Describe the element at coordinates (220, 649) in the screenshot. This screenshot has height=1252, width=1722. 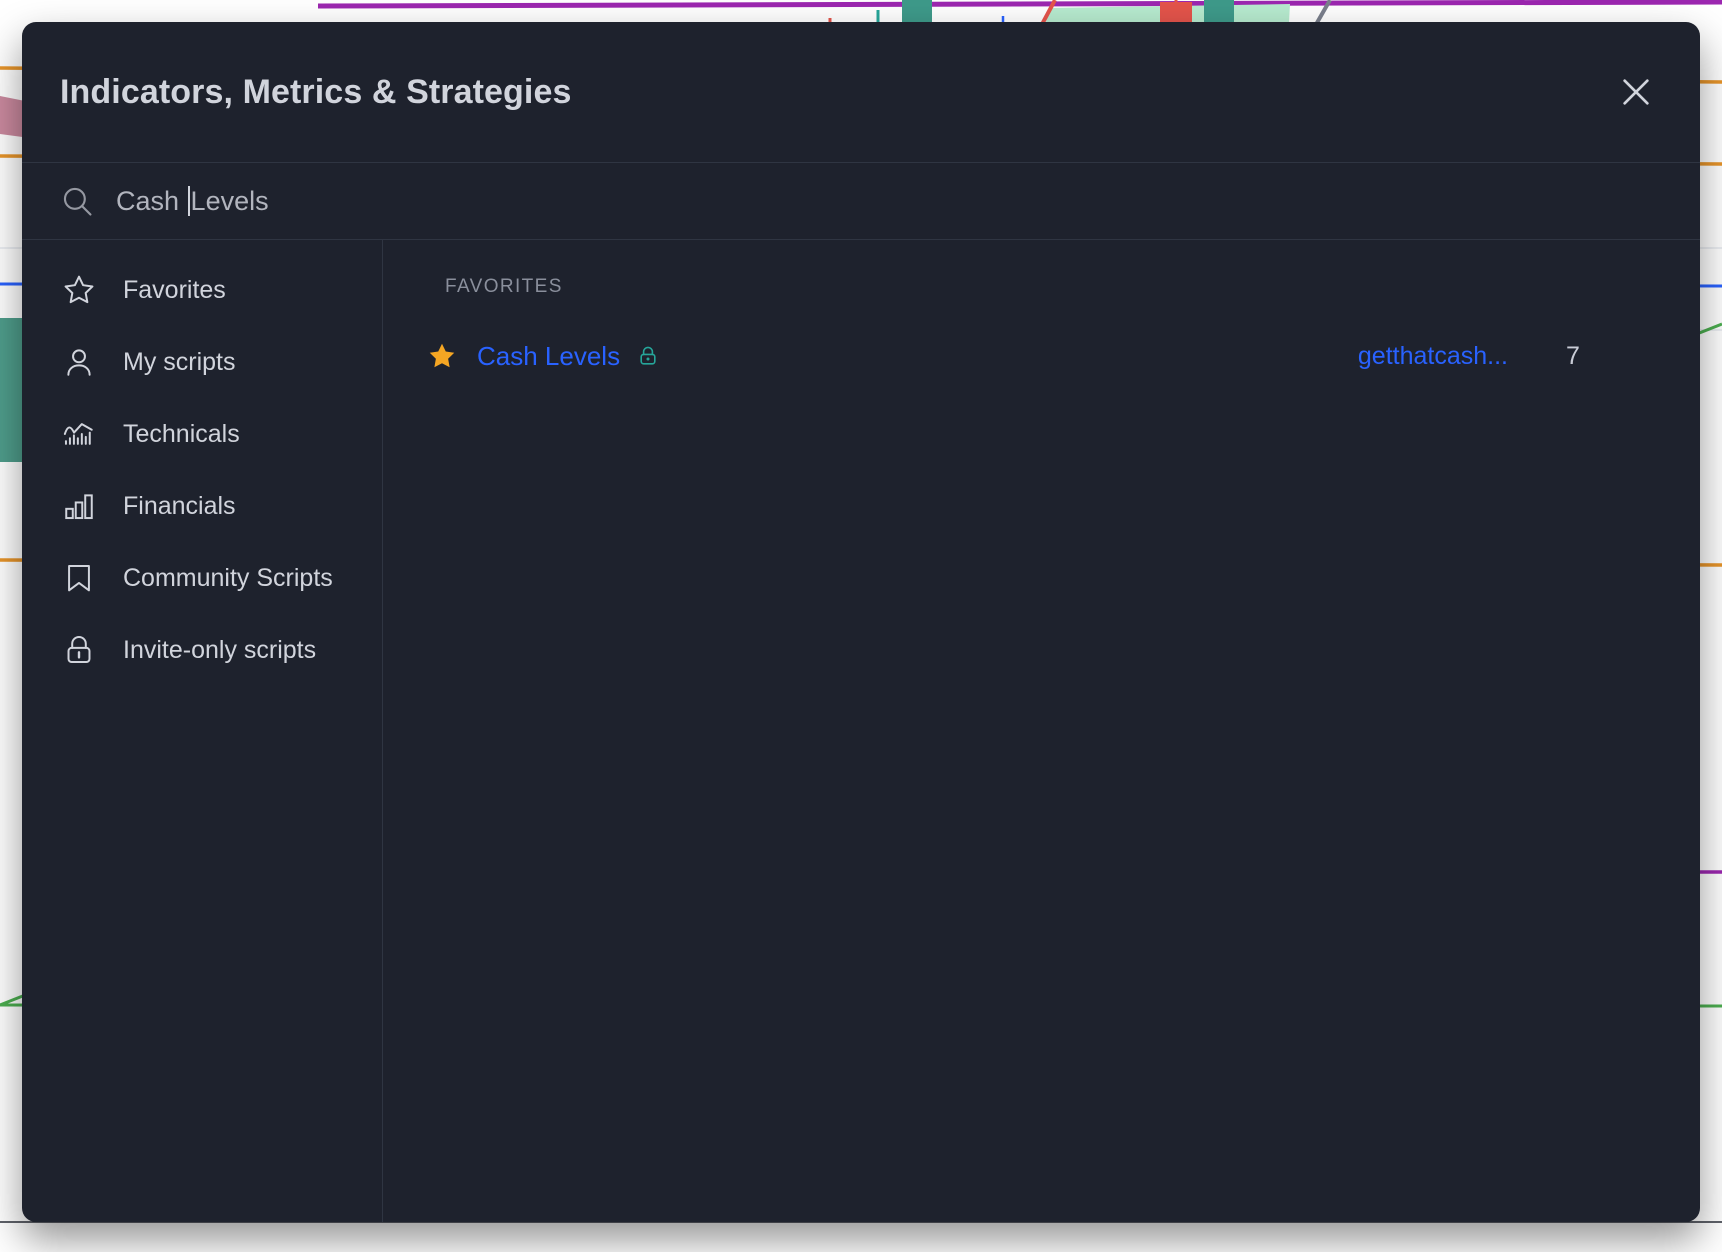
I see `sidebar-item-label: Invite-only scripts` at that location.